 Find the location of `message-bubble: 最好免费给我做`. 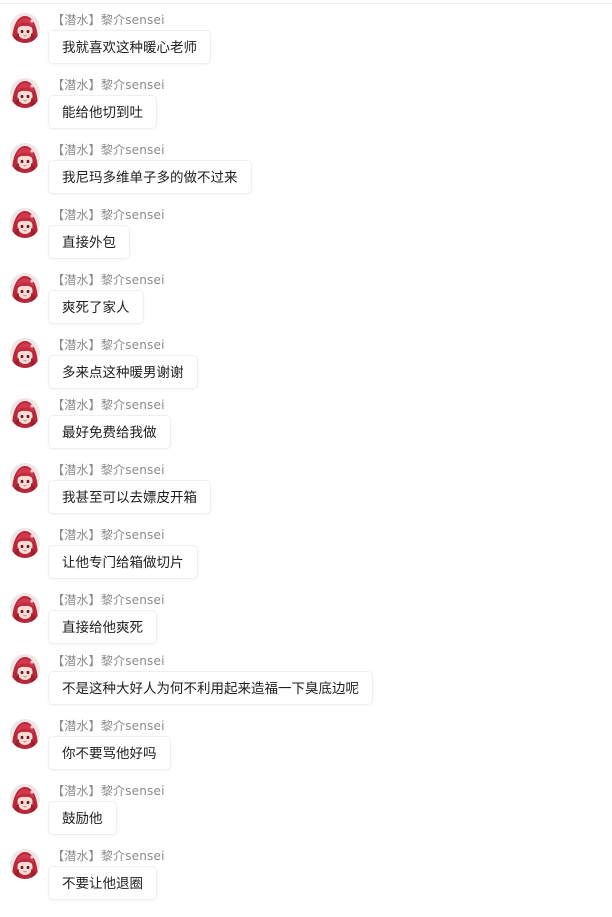

message-bubble: 最好免费给我做 is located at coordinates (109, 432).